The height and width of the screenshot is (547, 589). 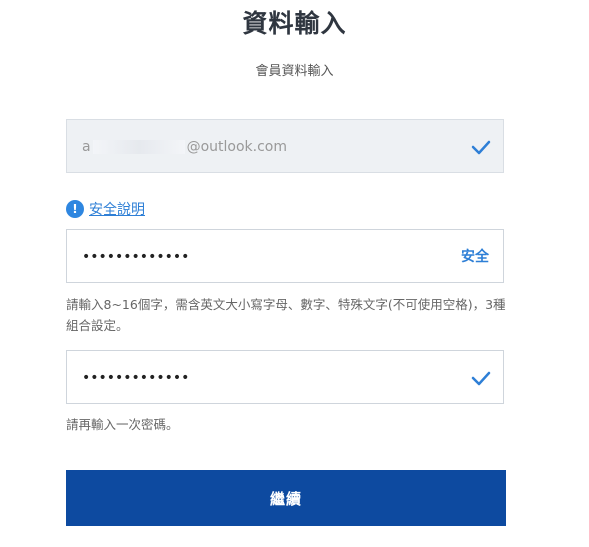 What do you see at coordinates (475, 257) in the screenshot?
I see `password-strength-label: 安全` at bounding box center [475, 257].